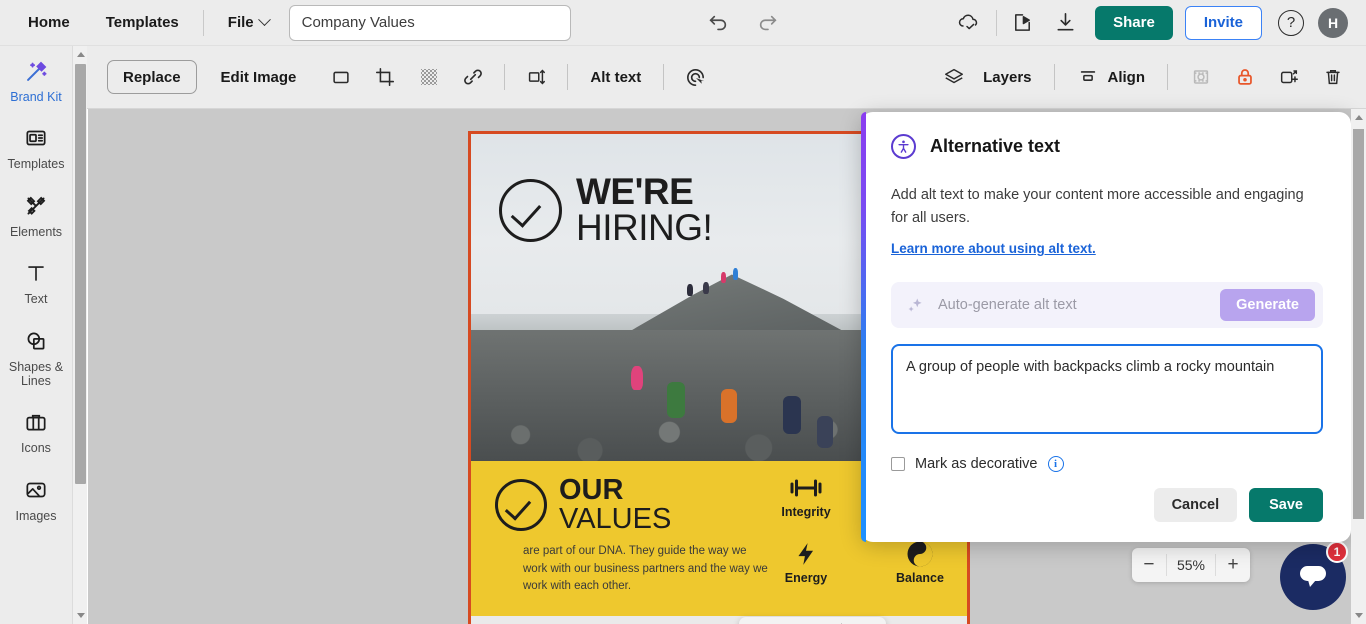  Describe the element at coordinates (36, 138) in the screenshot. I see `templates-icon` at that location.